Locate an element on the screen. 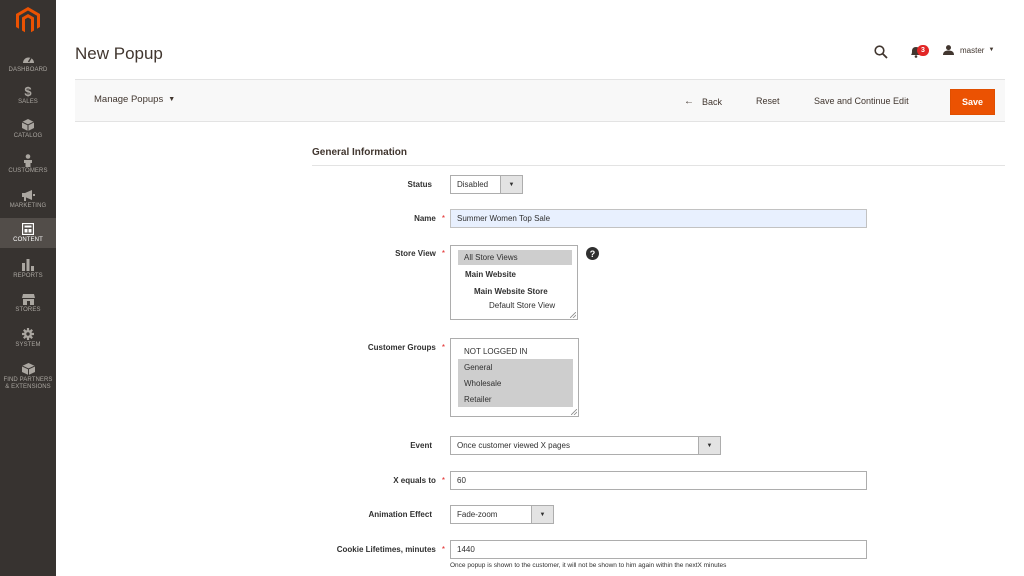  back-button: ← Back is located at coordinates (703, 101).